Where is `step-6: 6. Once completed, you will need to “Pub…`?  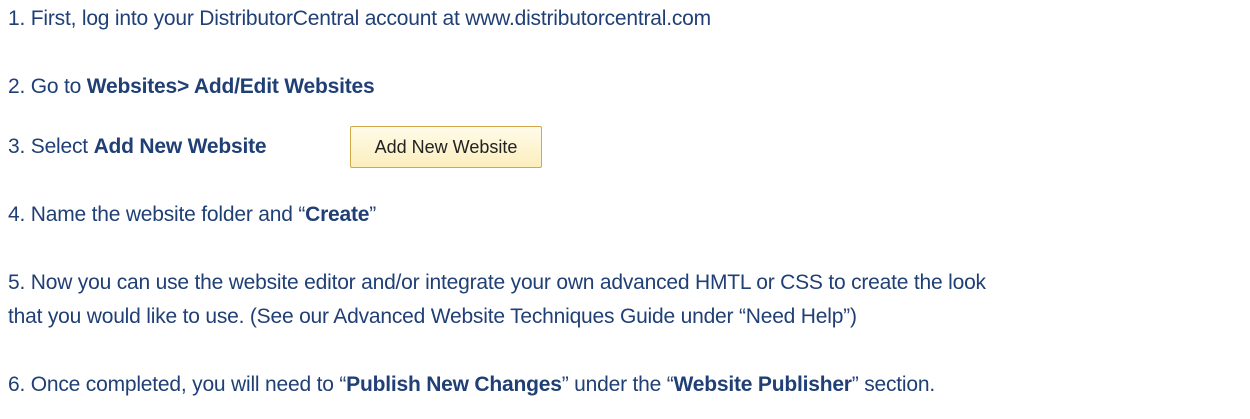
step-6: 6. Once completed, you will need to “Pub… is located at coordinates (471, 385).